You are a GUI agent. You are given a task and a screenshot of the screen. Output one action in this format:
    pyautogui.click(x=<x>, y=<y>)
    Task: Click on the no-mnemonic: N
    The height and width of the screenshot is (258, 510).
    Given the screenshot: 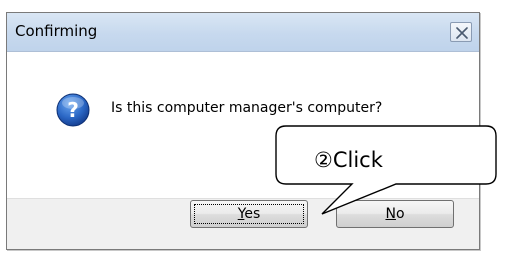 What is the action you would take?
    pyautogui.click(x=390, y=214)
    